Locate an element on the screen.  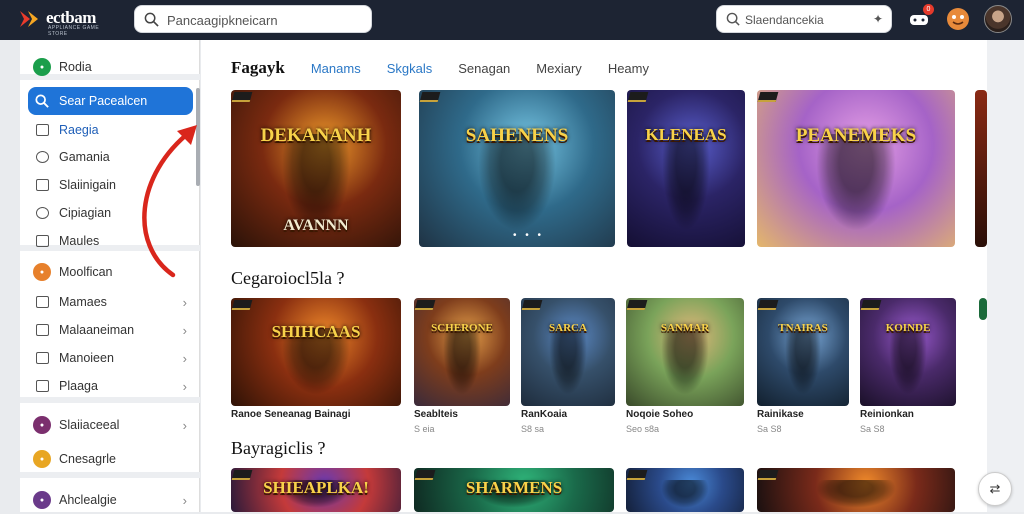
game-meta: Seo s8a is located at coordinates (643, 429).